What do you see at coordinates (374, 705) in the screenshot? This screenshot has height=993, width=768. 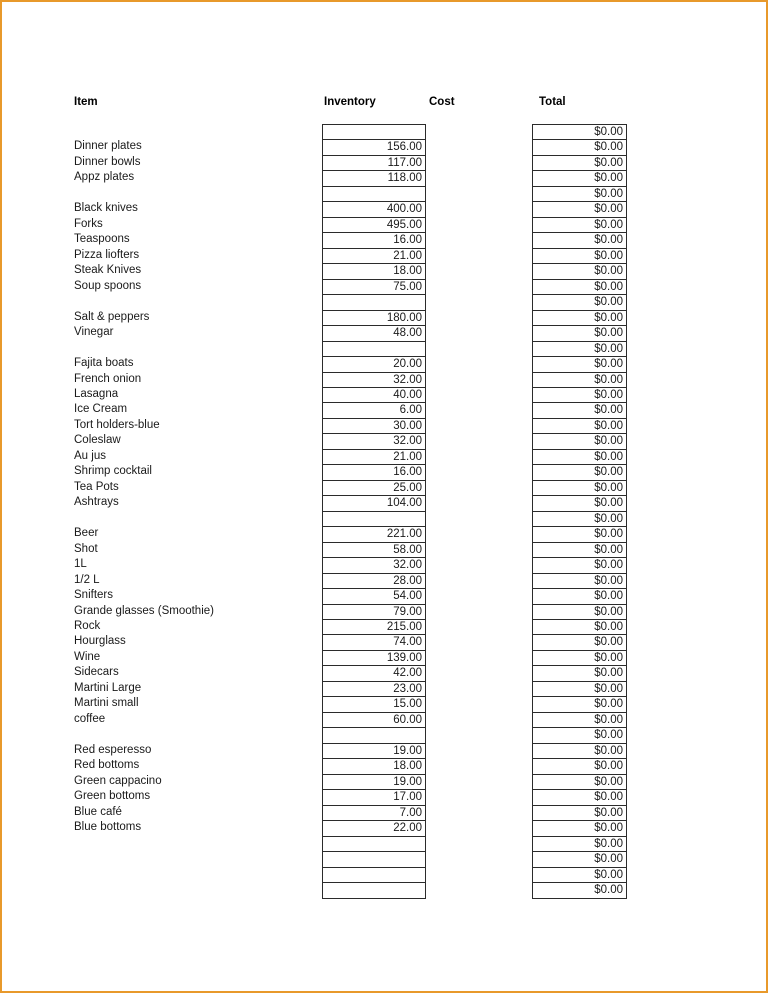 I see `inventory-cell: 15.00` at bounding box center [374, 705].